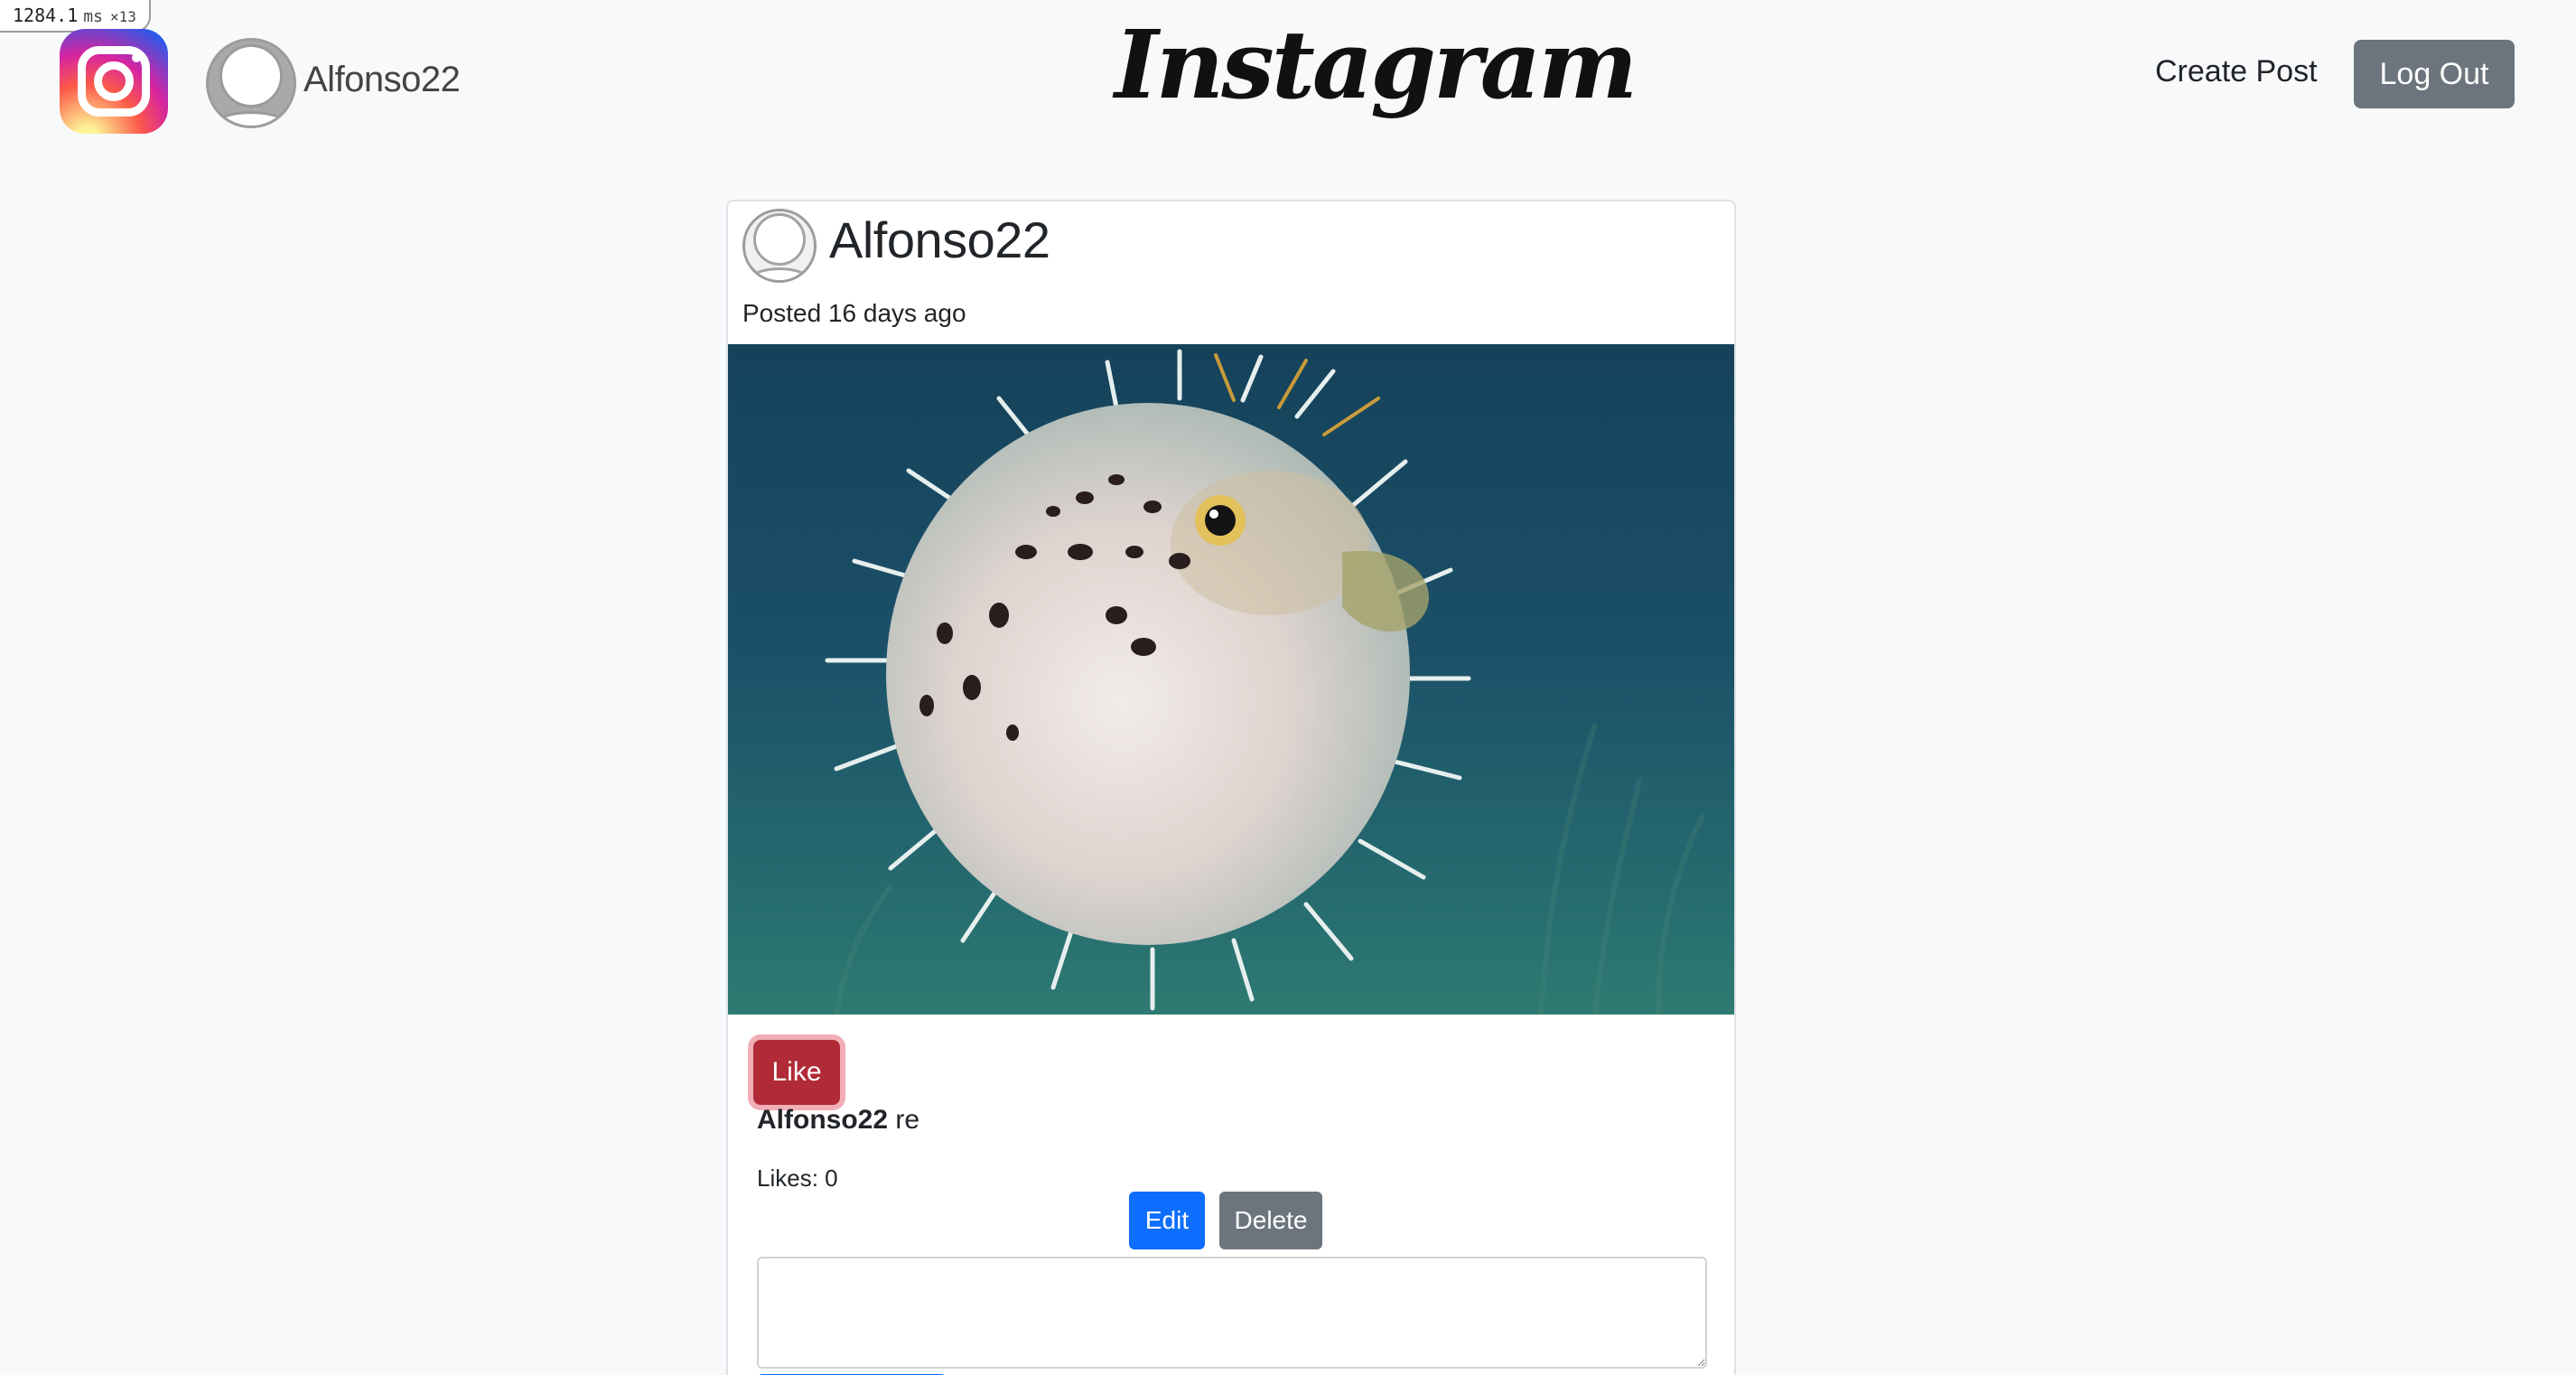 This screenshot has width=2576, height=1375. I want to click on performance-badge: 1284.1 ms ×13, so click(75, 16).